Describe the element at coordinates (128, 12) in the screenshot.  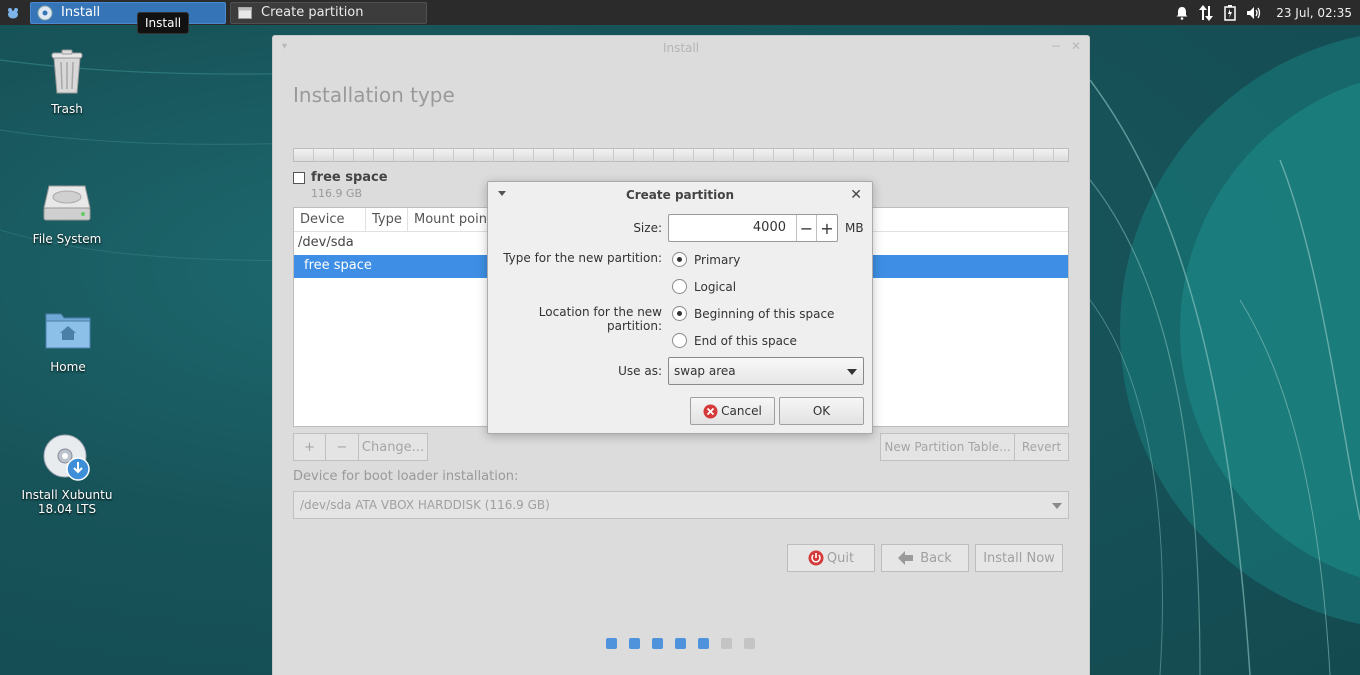
I see `taskbar-item-install: Install` at that location.